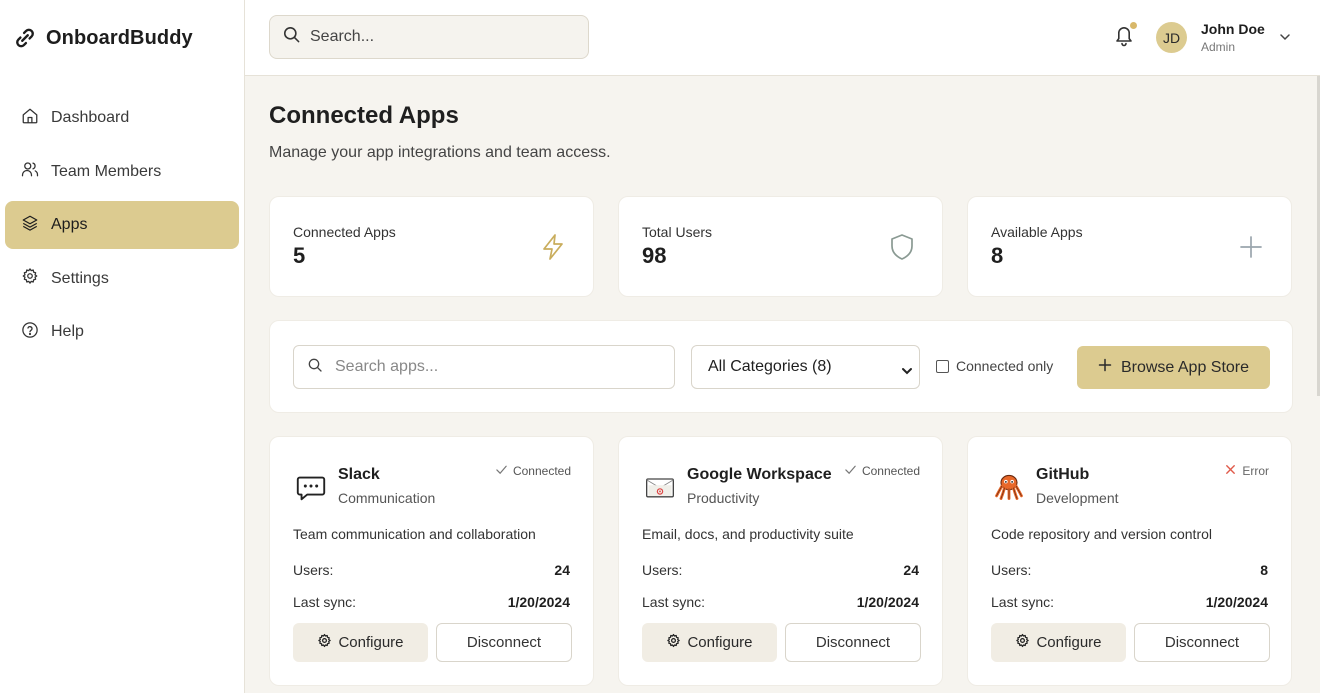 The width and height of the screenshot is (1320, 693). Describe the element at coordinates (414, 534) in the screenshot. I see `app-description: Team communication and collaboration` at that location.